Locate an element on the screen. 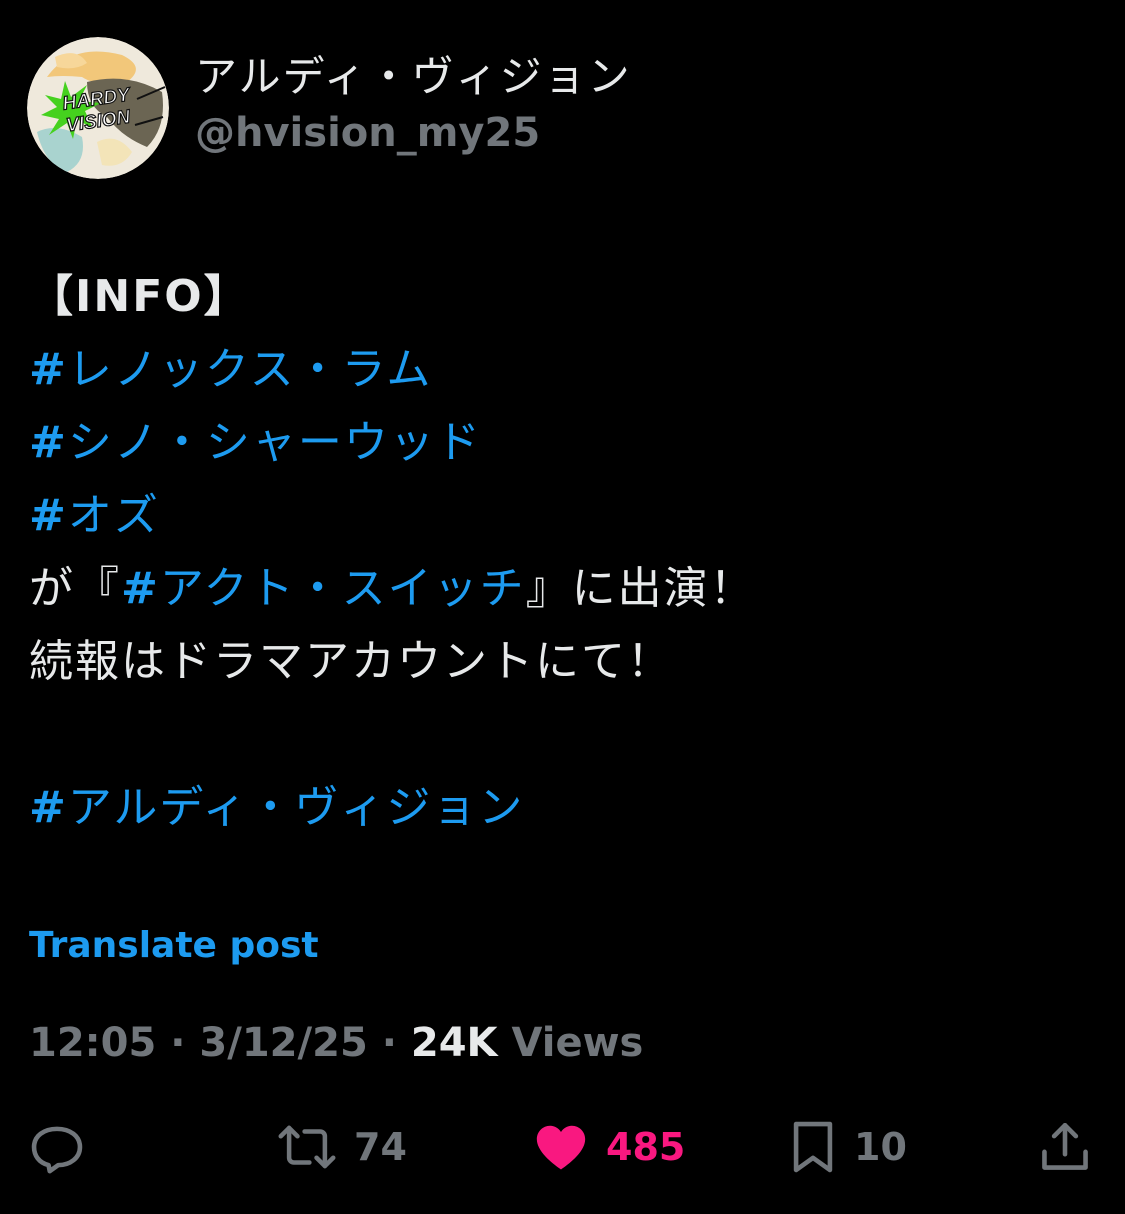  hashtag-link: #レノックス・ラム is located at coordinates (230, 369).